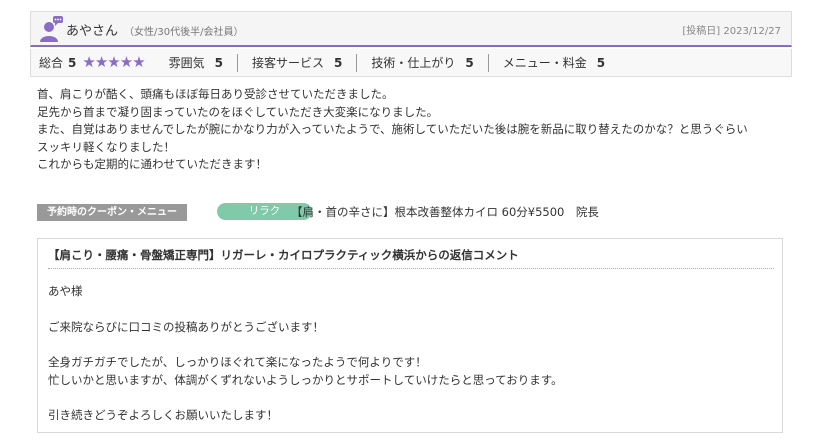 This screenshot has width=822, height=447. What do you see at coordinates (163, 415) in the screenshot?
I see `reply-line: 引き続きどうぞよろしくお願いいたします！` at bounding box center [163, 415].